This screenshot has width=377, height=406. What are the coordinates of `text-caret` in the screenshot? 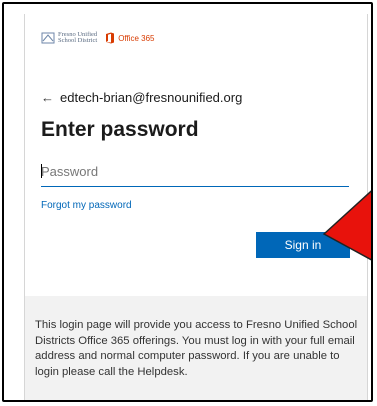 It's located at (41, 171).